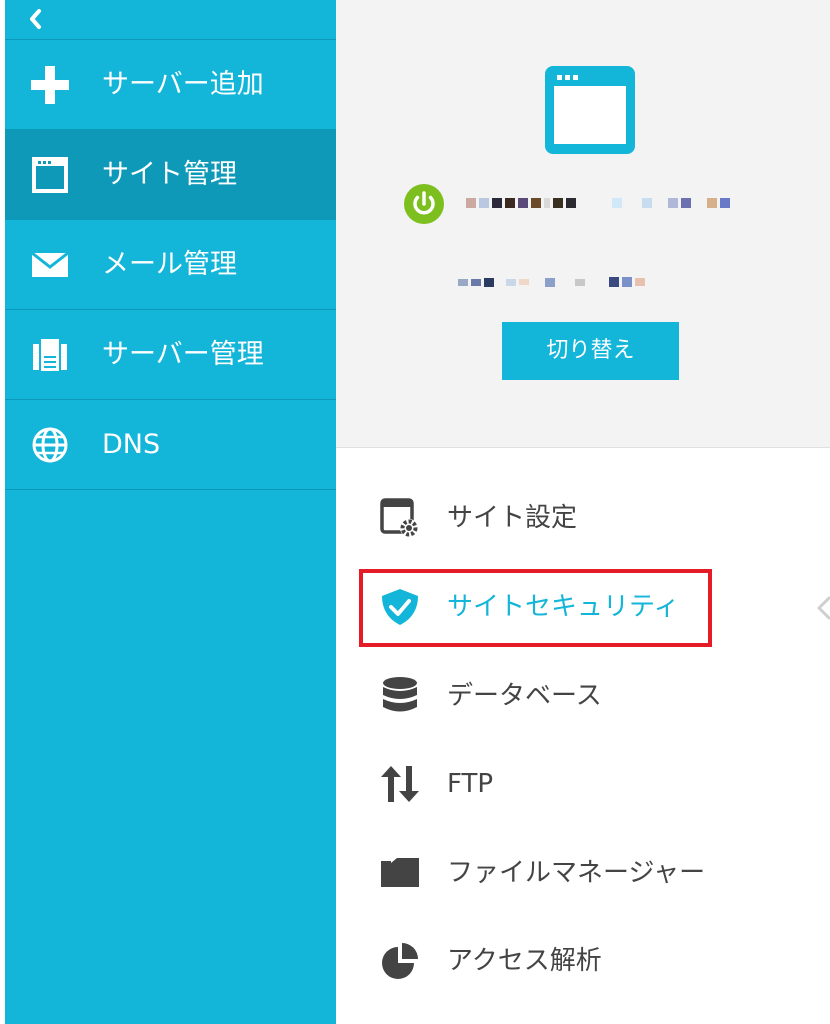 Image resolution: width=830 pixels, height=1024 pixels. Describe the element at coordinates (524, 961) in the screenshot. I see `menu-item-label: アクセス解析` at that location.